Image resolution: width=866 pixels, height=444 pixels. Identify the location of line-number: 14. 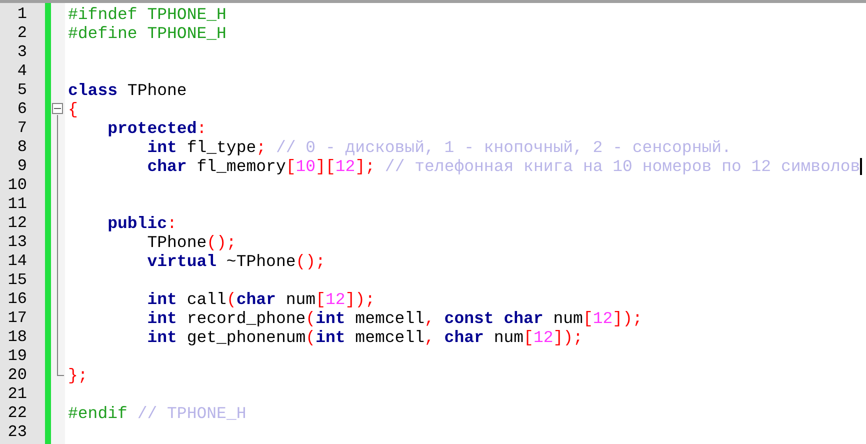
(17, 261).